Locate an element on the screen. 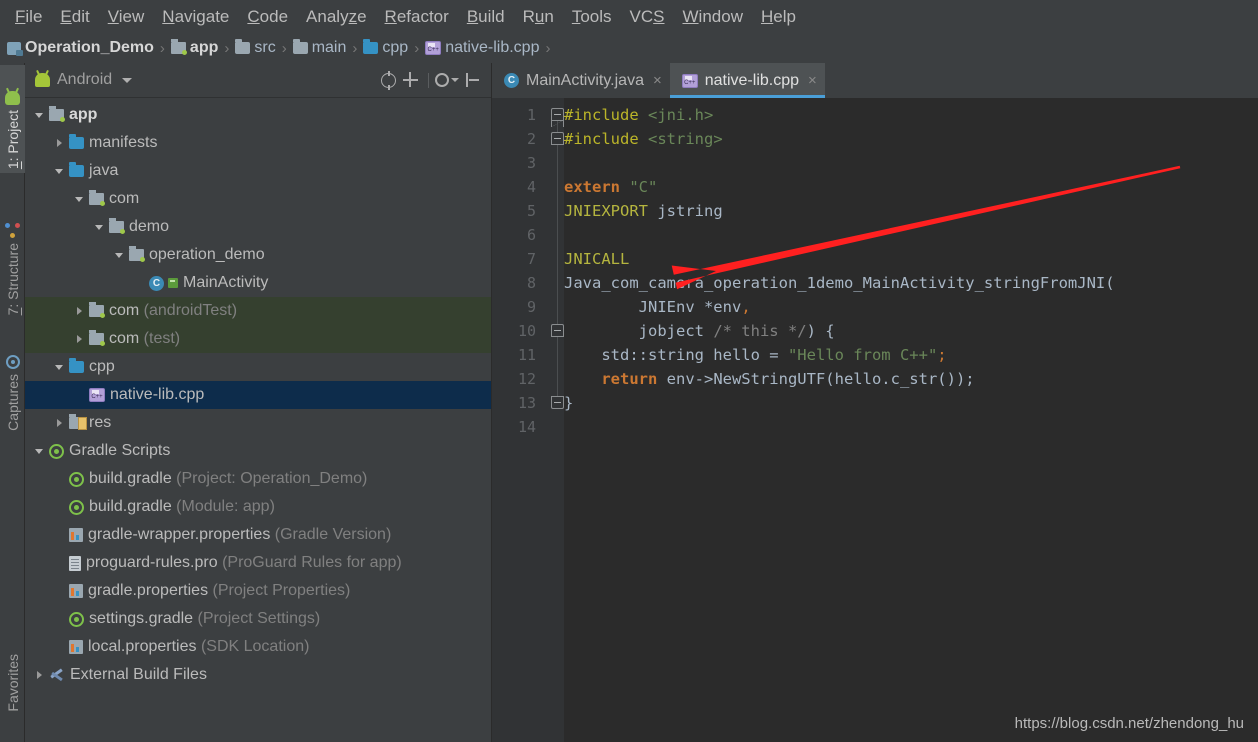 This screenshot has height=742, width=1258. menu-item-refactor: Refactor is located at coordinates (417, 17).